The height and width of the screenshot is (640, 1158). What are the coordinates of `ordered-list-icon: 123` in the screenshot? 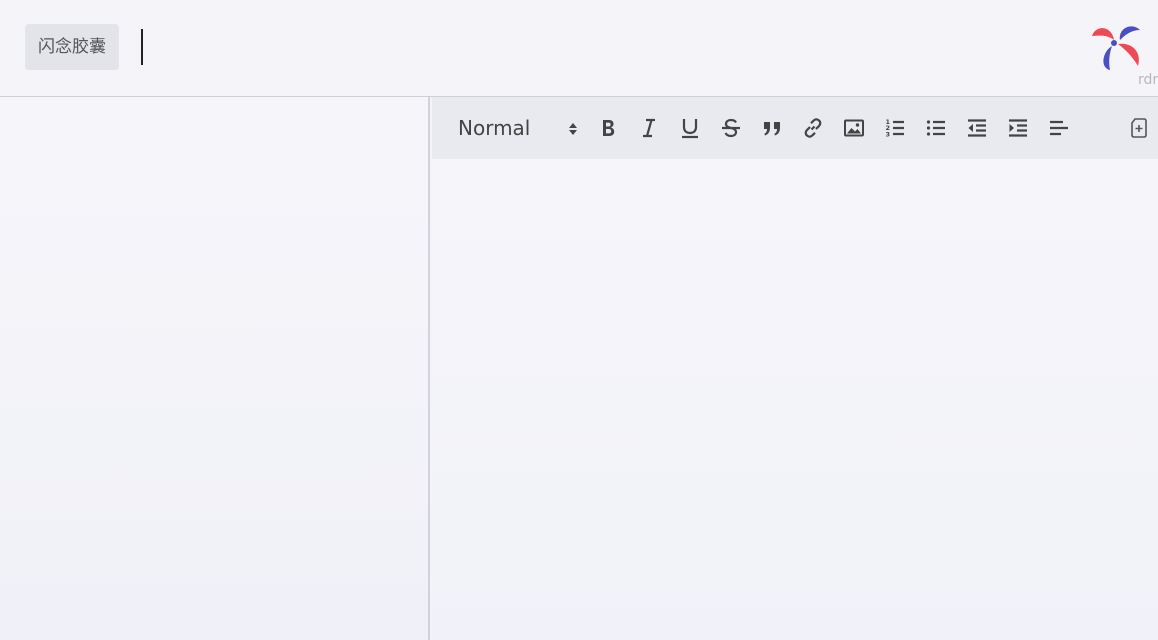 It's located at (895, 128).